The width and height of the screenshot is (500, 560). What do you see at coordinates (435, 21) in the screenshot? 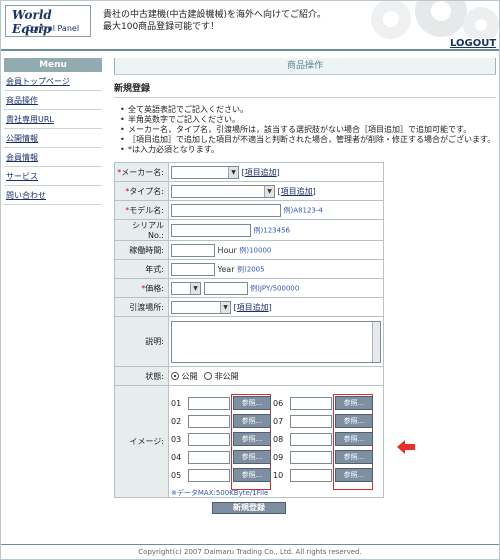
I see `gear-graphic-icon` at bounding box center [435, 21].